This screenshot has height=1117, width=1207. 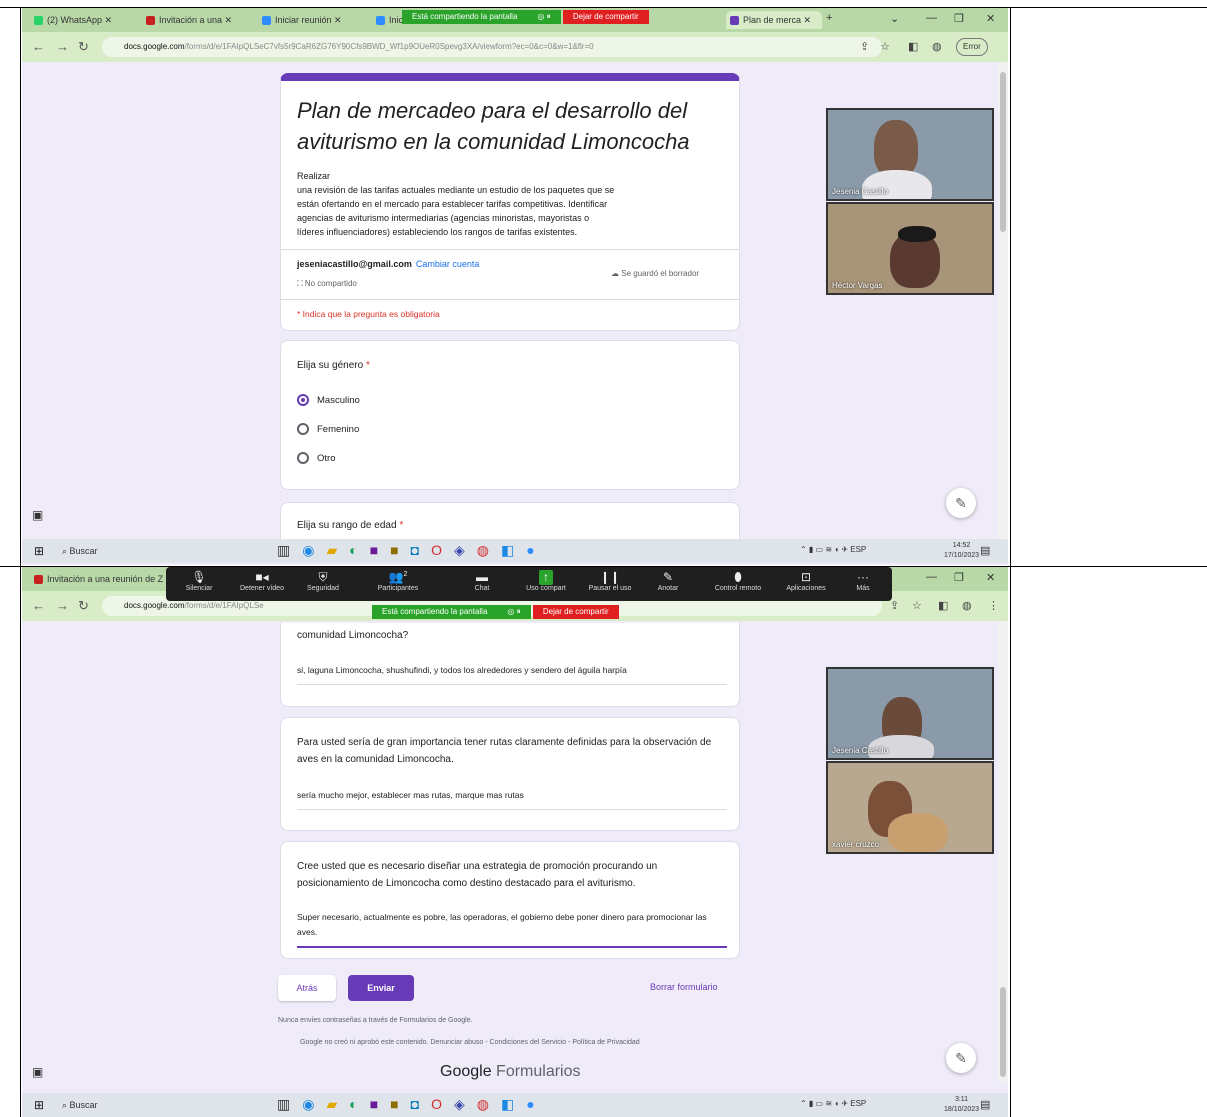 What do you see at coordinates (894, 18) in the screenshot?
I see `tab-search-icon: ⌄` at bounding box center [894, 18].